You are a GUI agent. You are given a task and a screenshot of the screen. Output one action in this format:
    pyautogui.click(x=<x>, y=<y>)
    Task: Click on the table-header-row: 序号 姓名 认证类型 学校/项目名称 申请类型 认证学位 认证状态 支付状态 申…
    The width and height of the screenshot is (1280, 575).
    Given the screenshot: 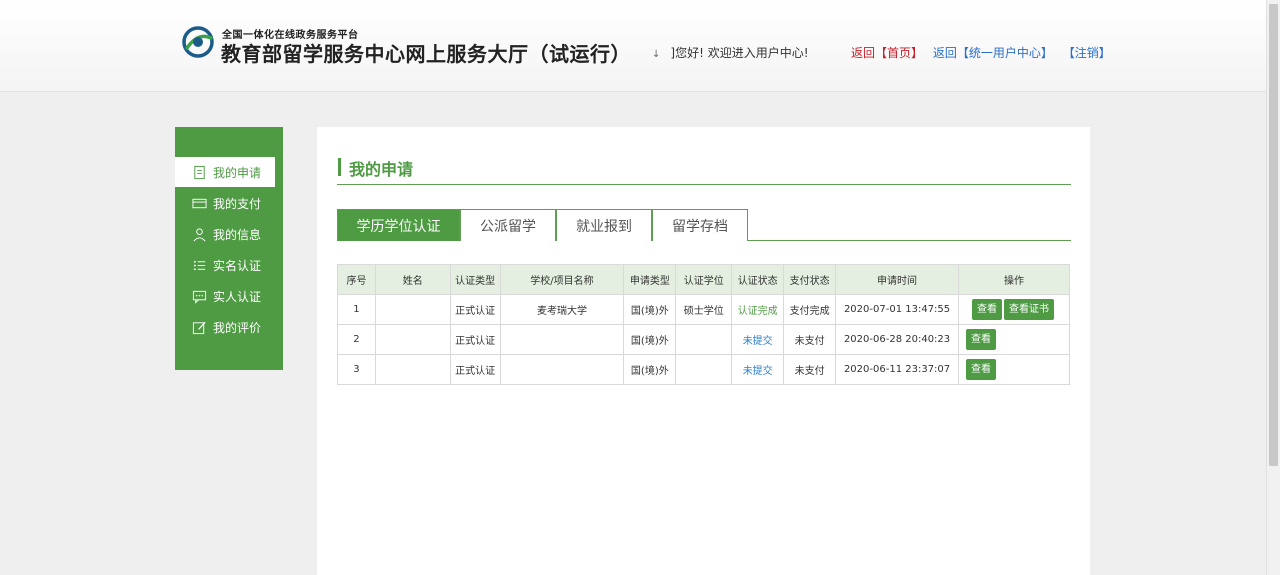 What is the action you would take?
    pyautogui.click(x=703, y=279)
    